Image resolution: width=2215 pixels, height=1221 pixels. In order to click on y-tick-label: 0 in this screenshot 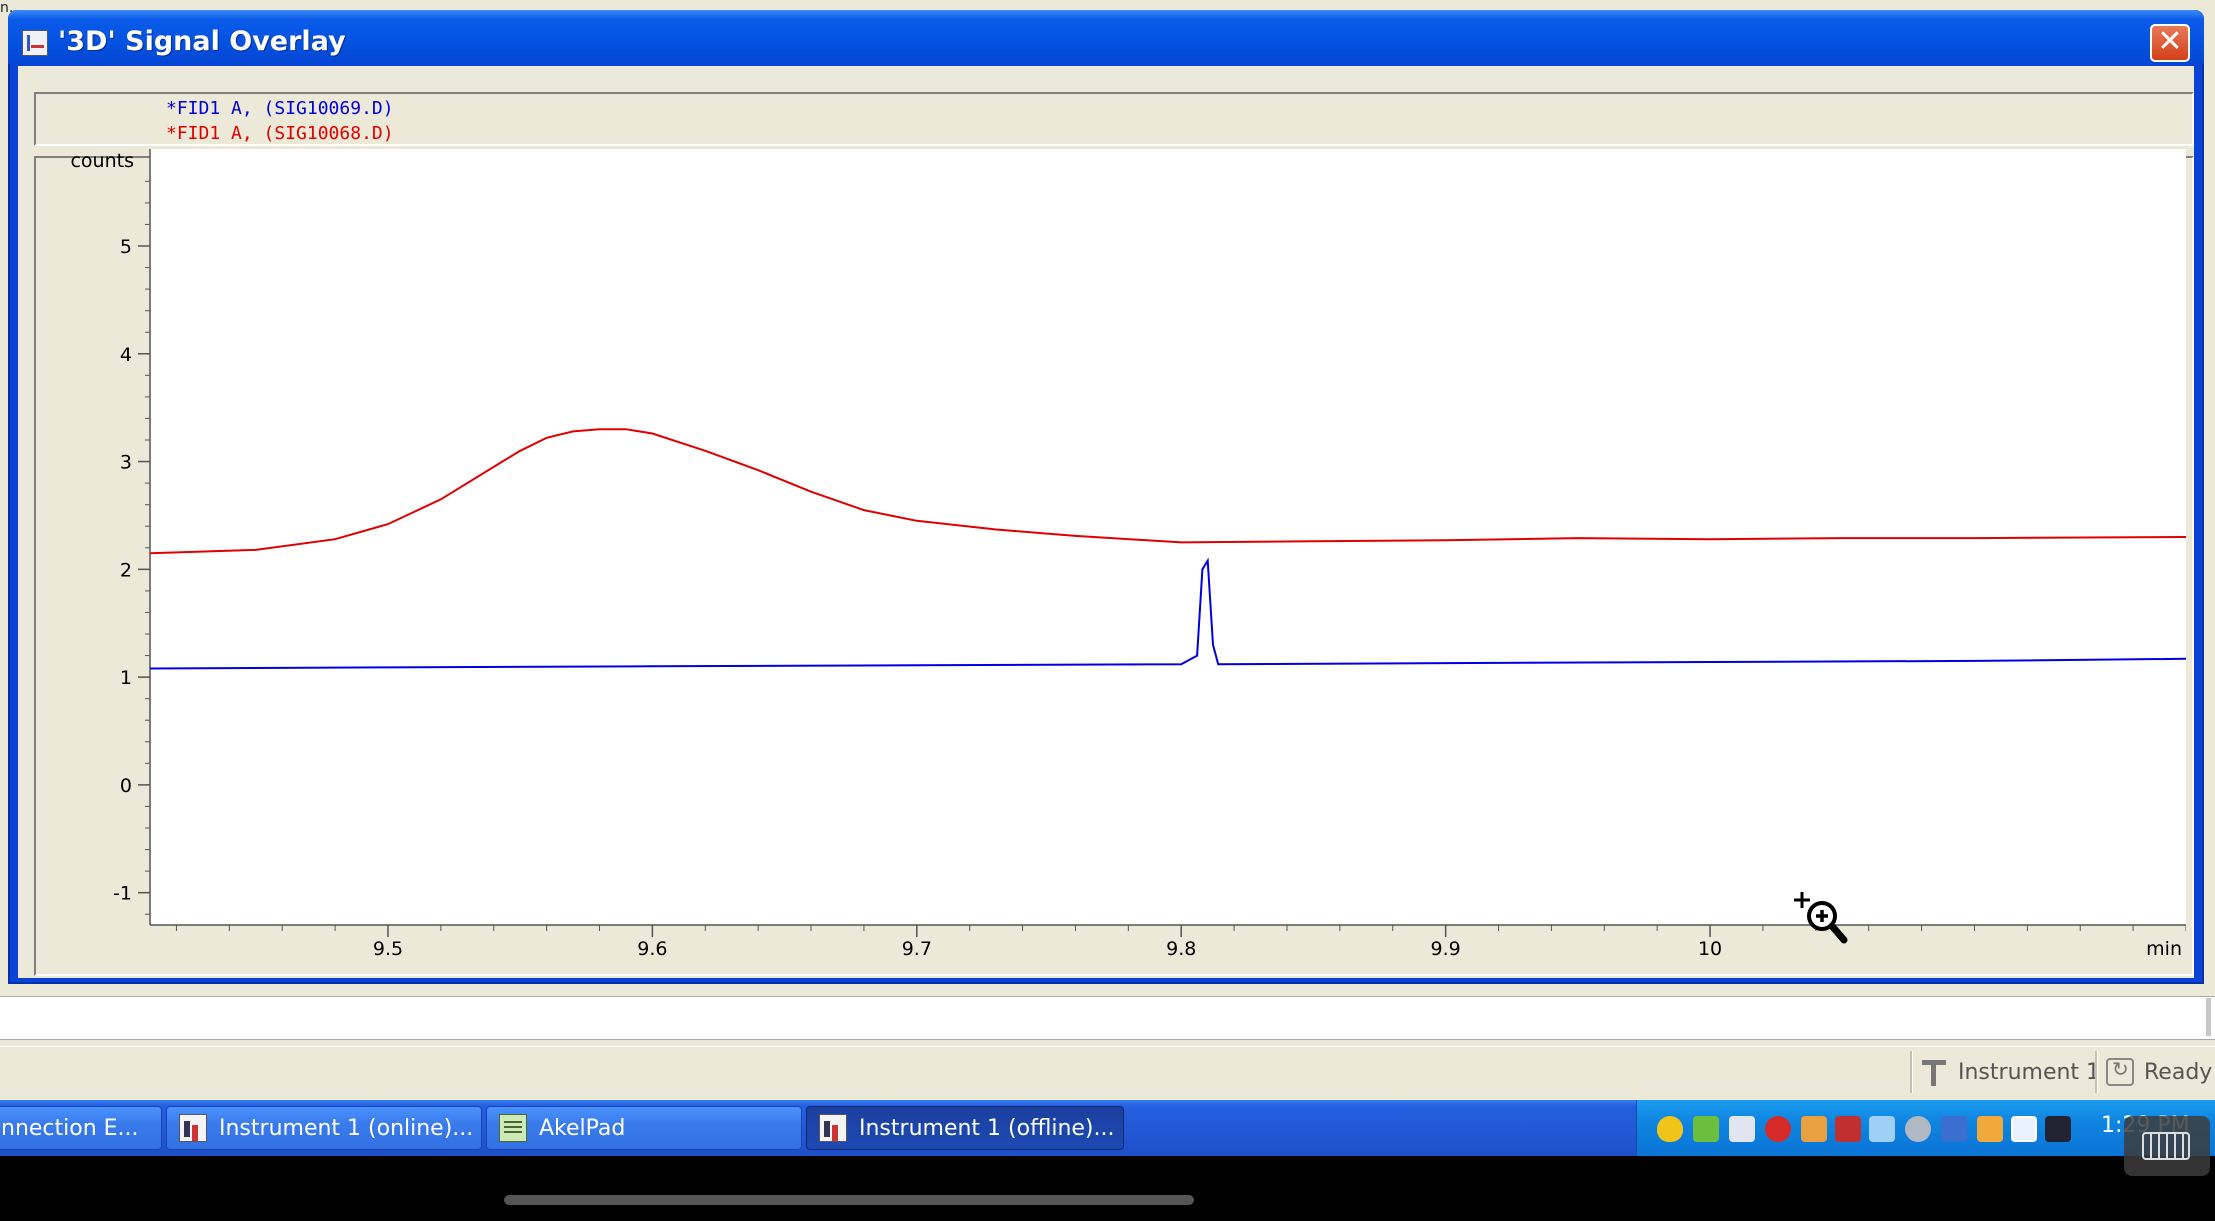, I will do `click(126, 786)`.